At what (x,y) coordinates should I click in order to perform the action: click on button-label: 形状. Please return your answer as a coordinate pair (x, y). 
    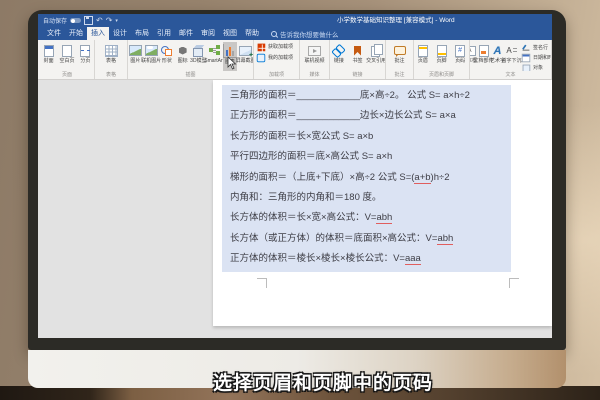
    Looking at the image, I should click on (166, 61).